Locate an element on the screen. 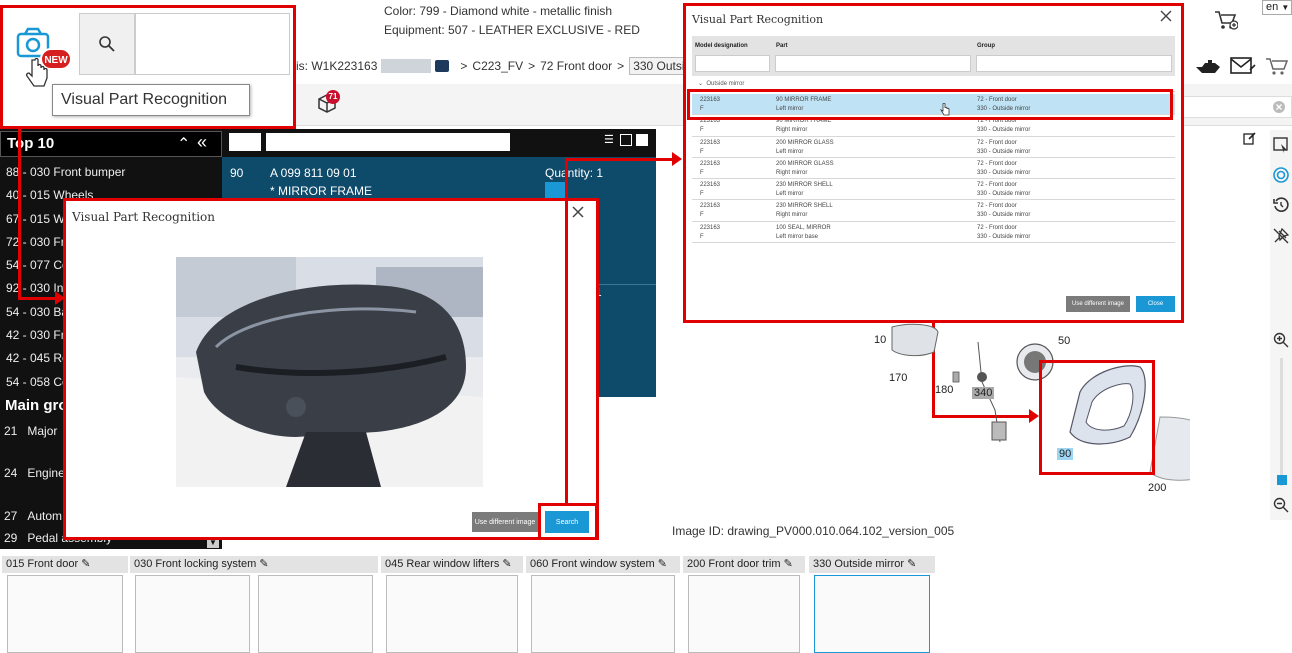  row-part-sub: Left mirror is located at coordinates (790, 194).